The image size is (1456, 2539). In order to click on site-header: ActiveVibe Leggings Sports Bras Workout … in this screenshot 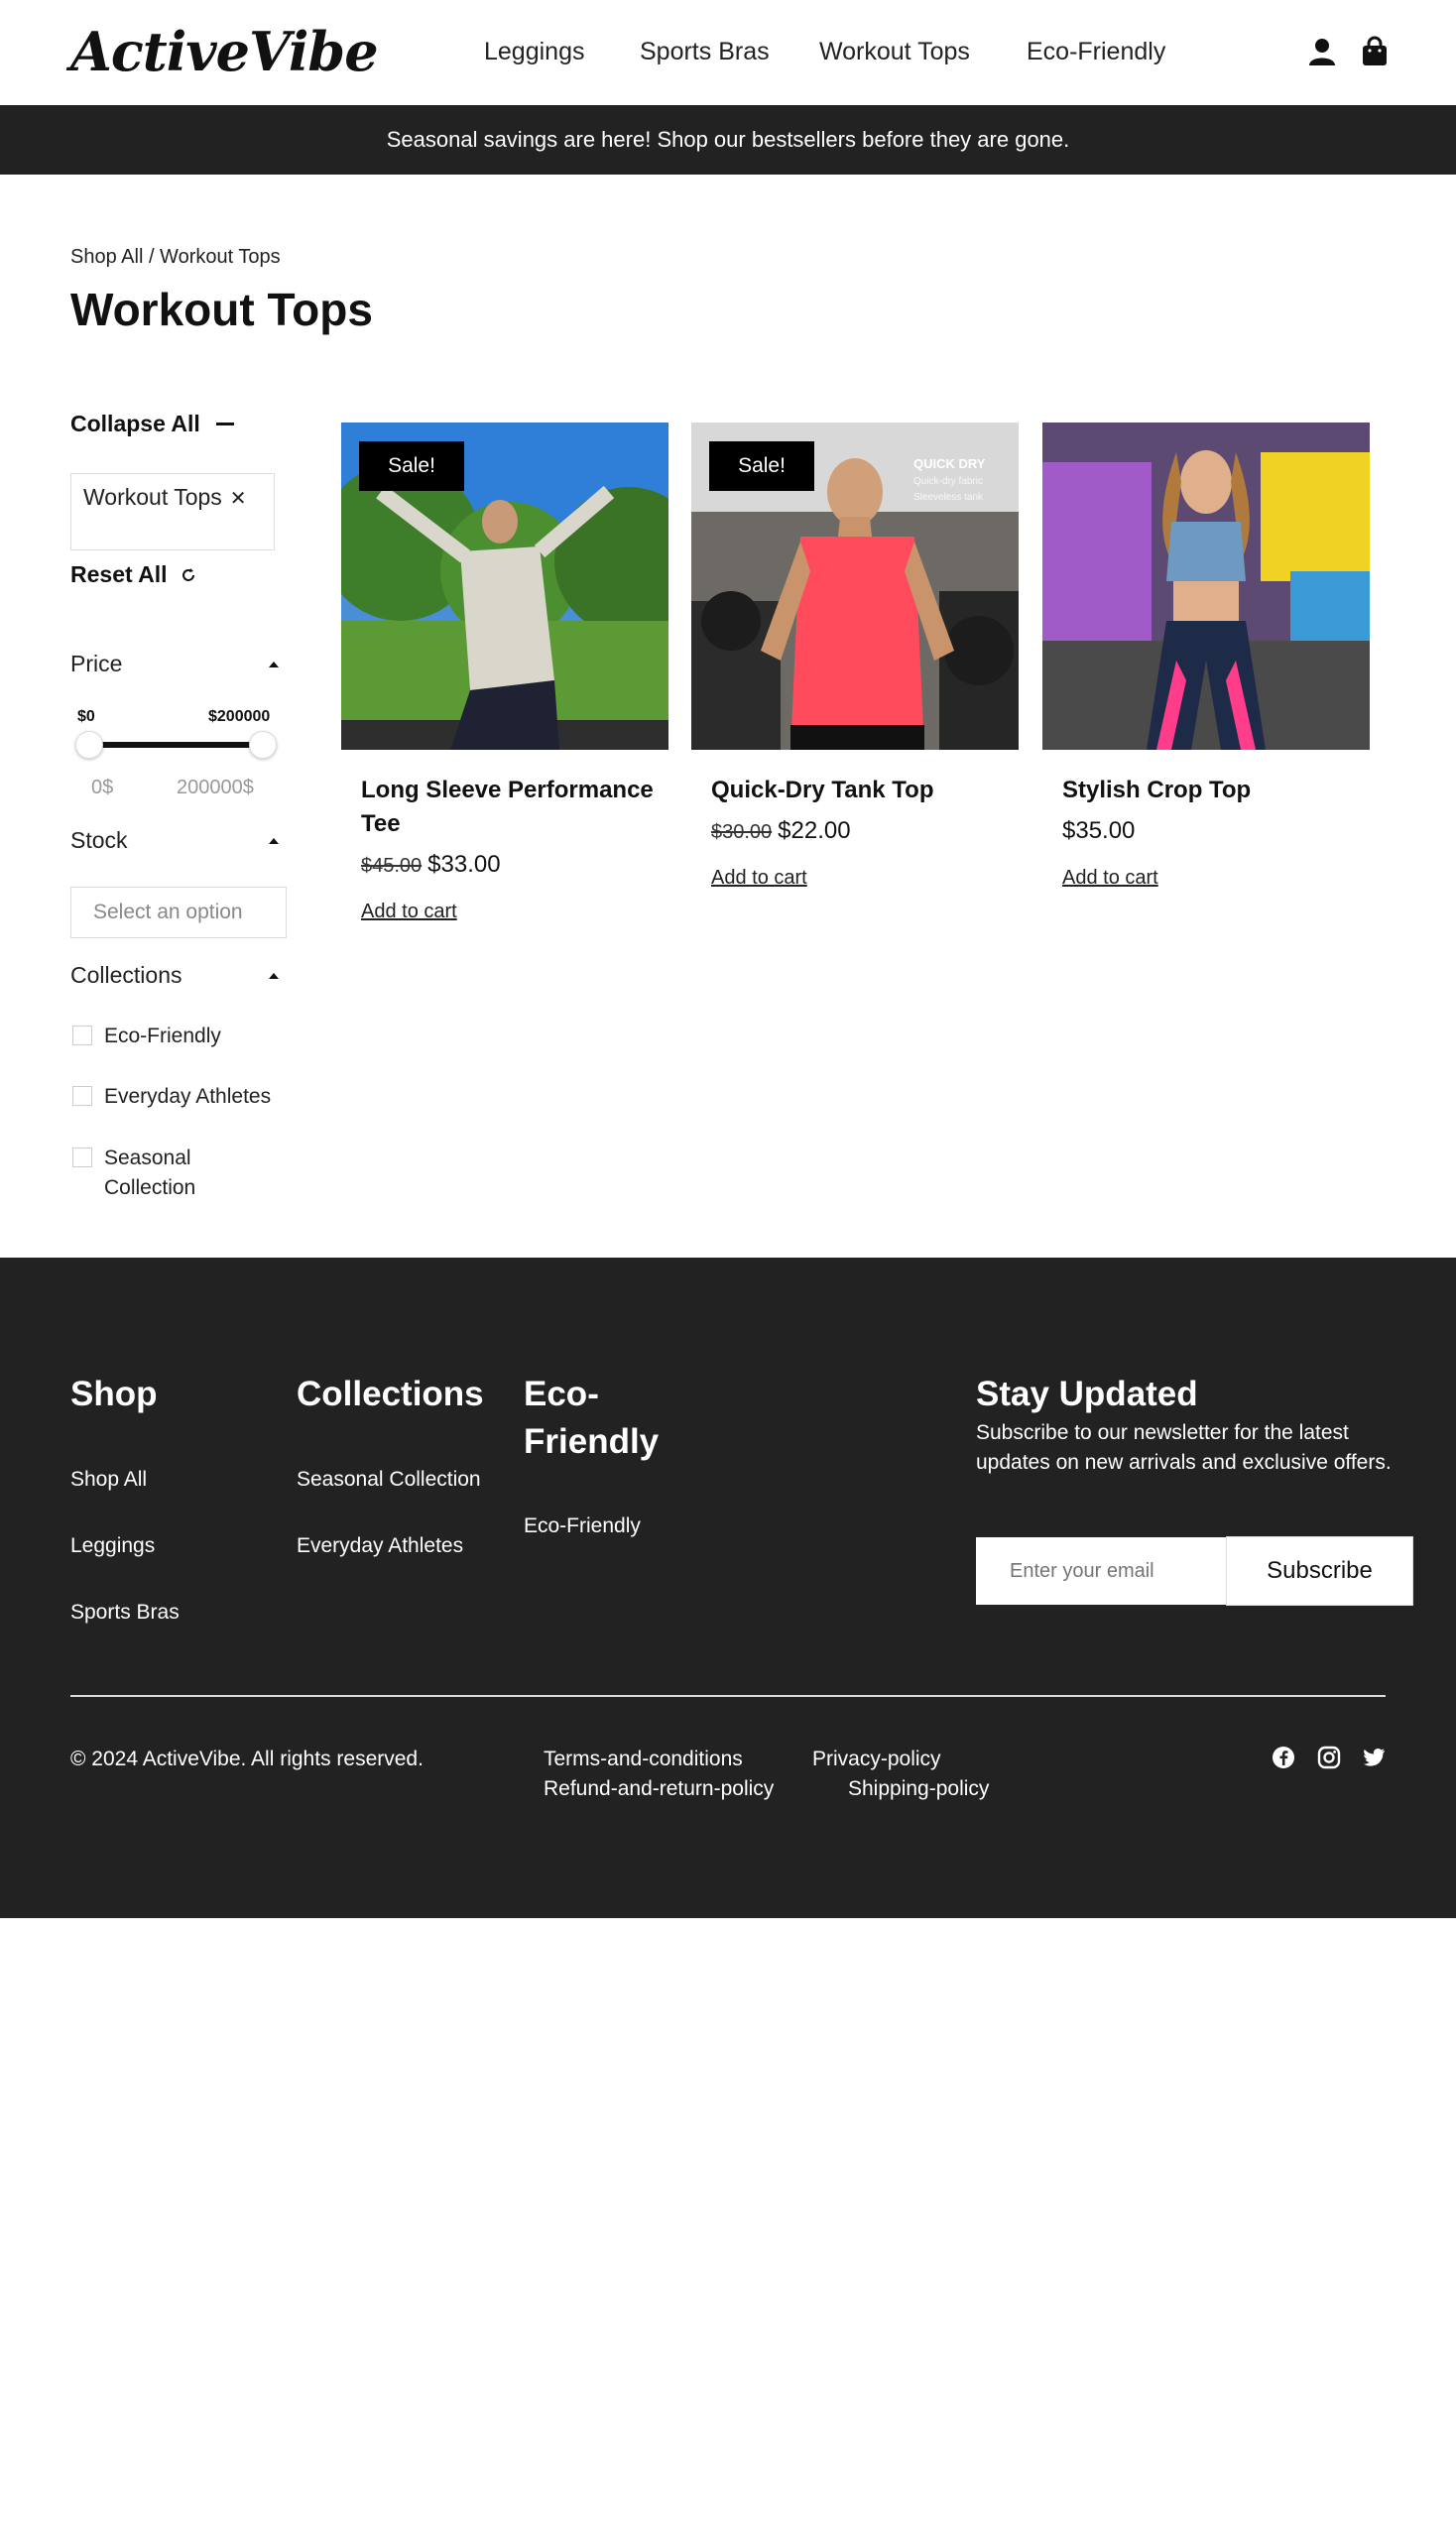, I will do `click(728, 53)`.